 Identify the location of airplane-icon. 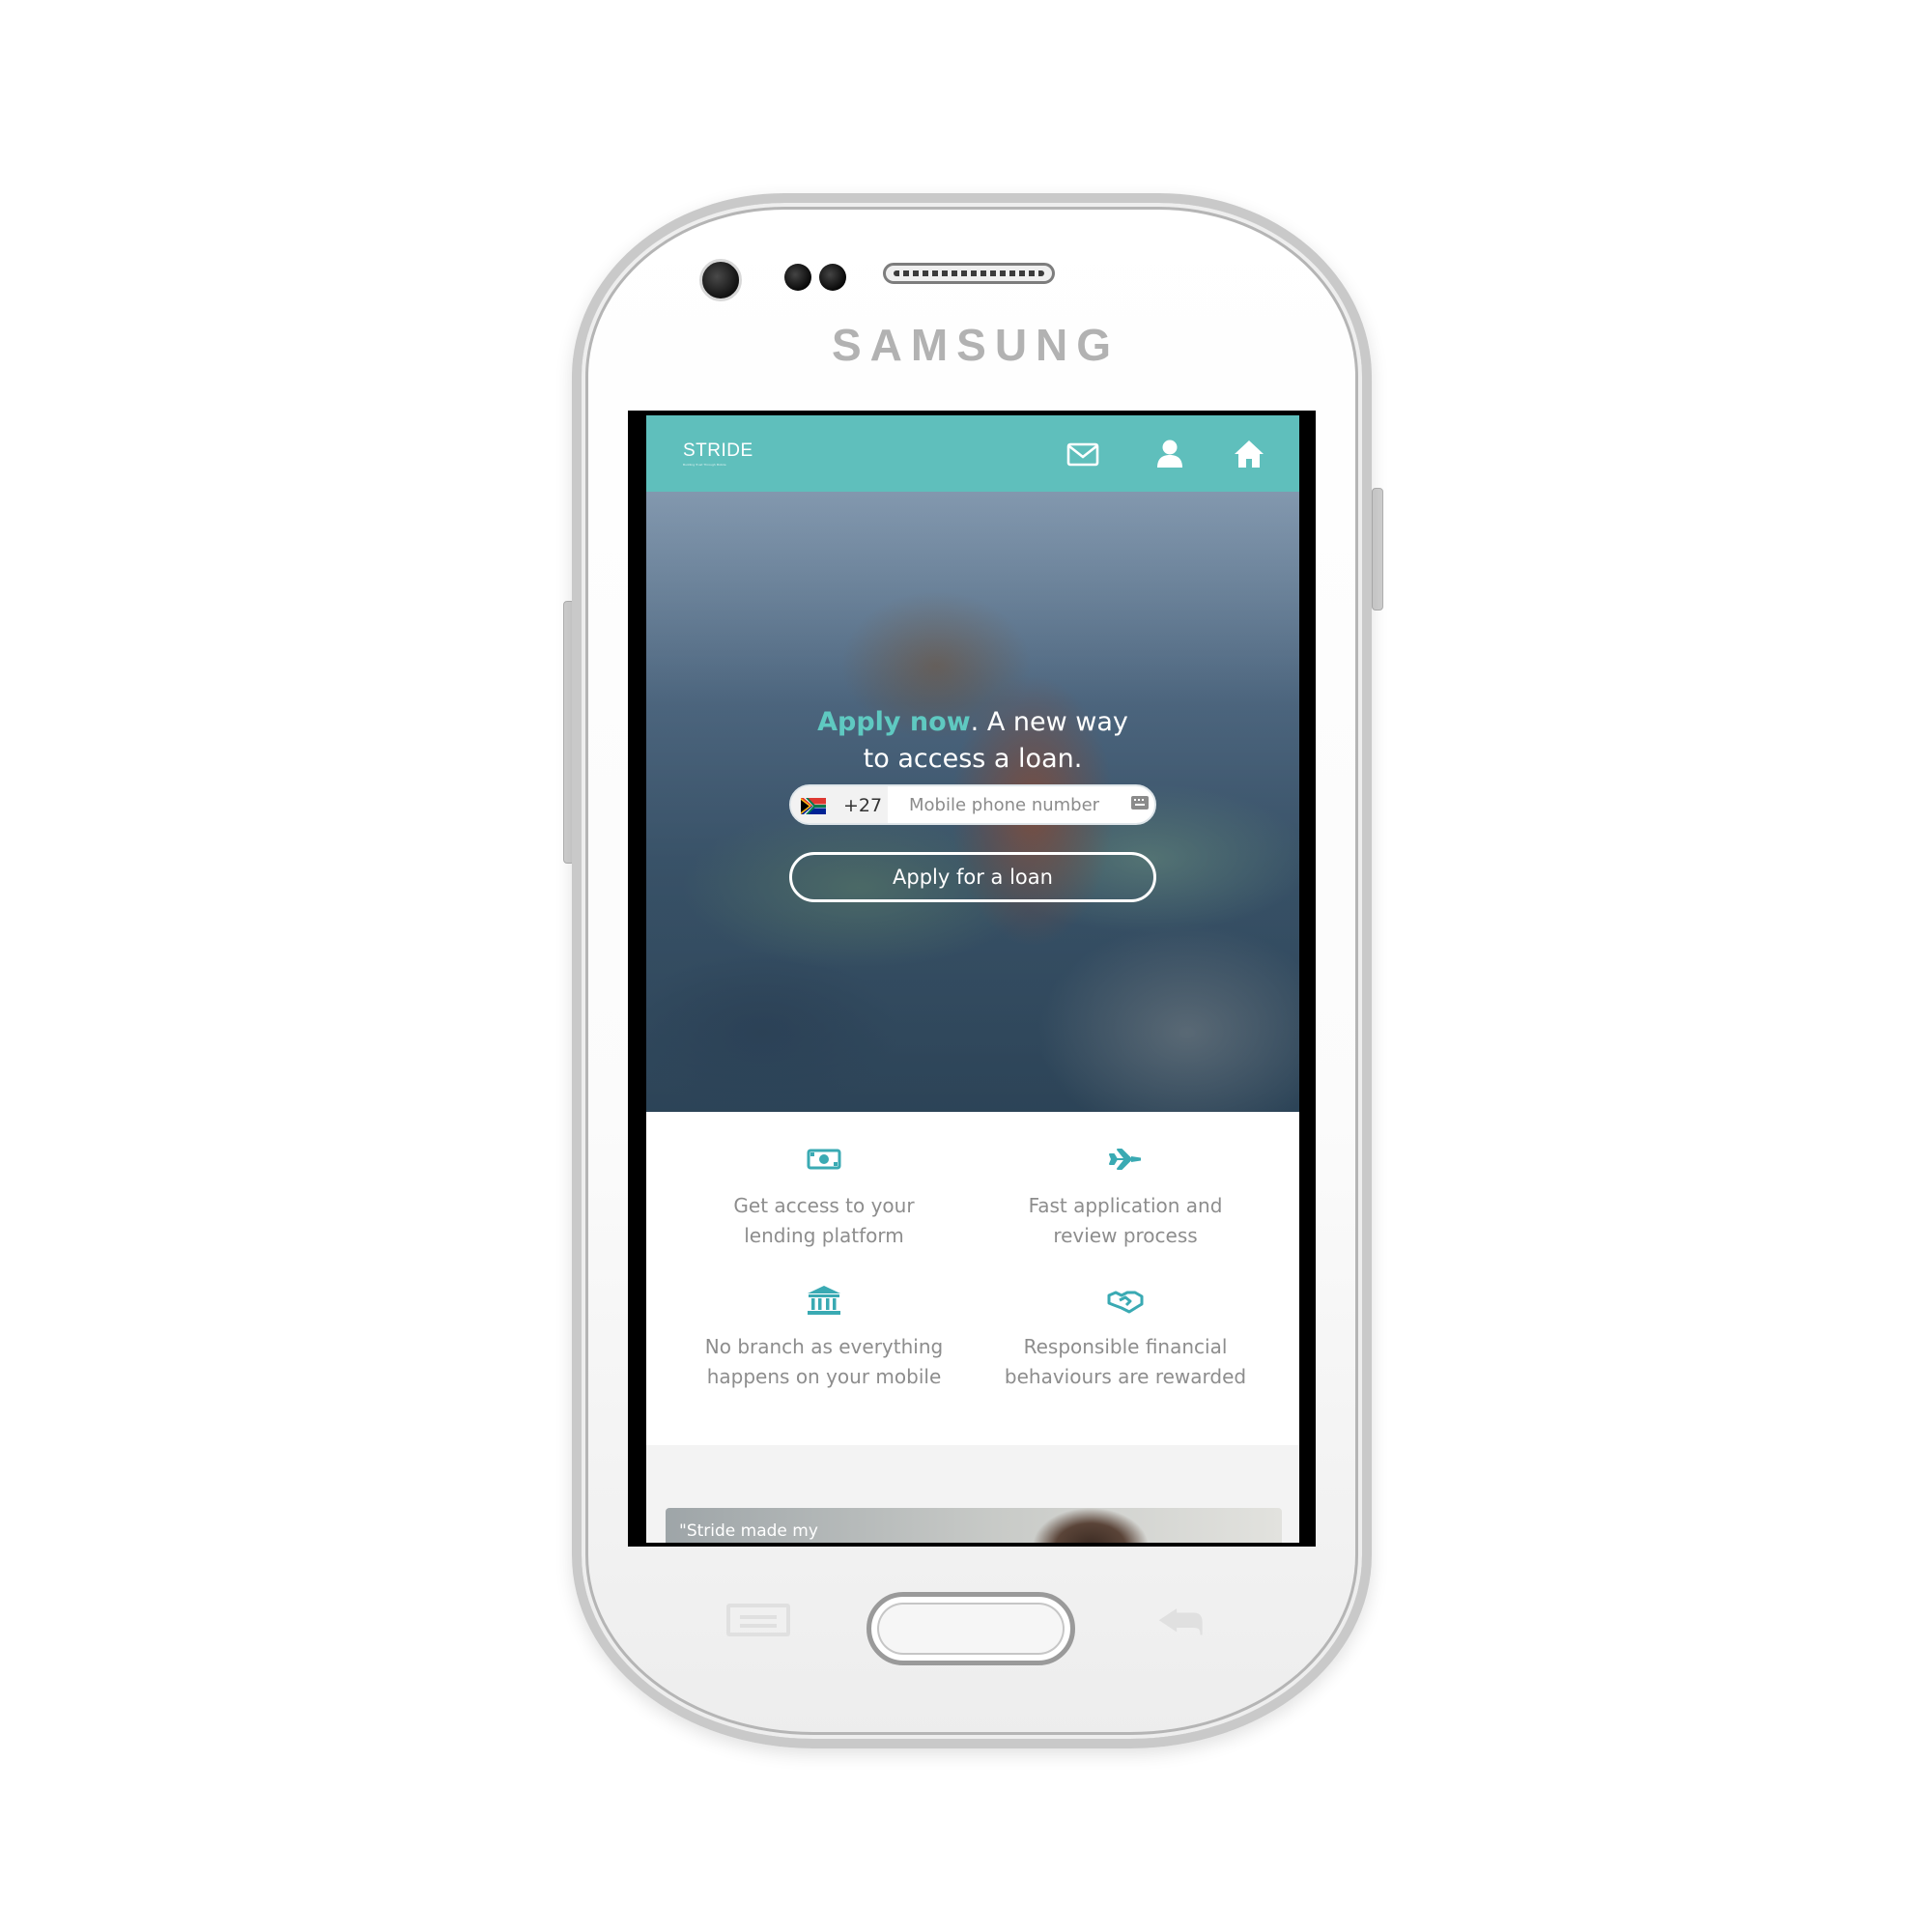
(1125, 1159).